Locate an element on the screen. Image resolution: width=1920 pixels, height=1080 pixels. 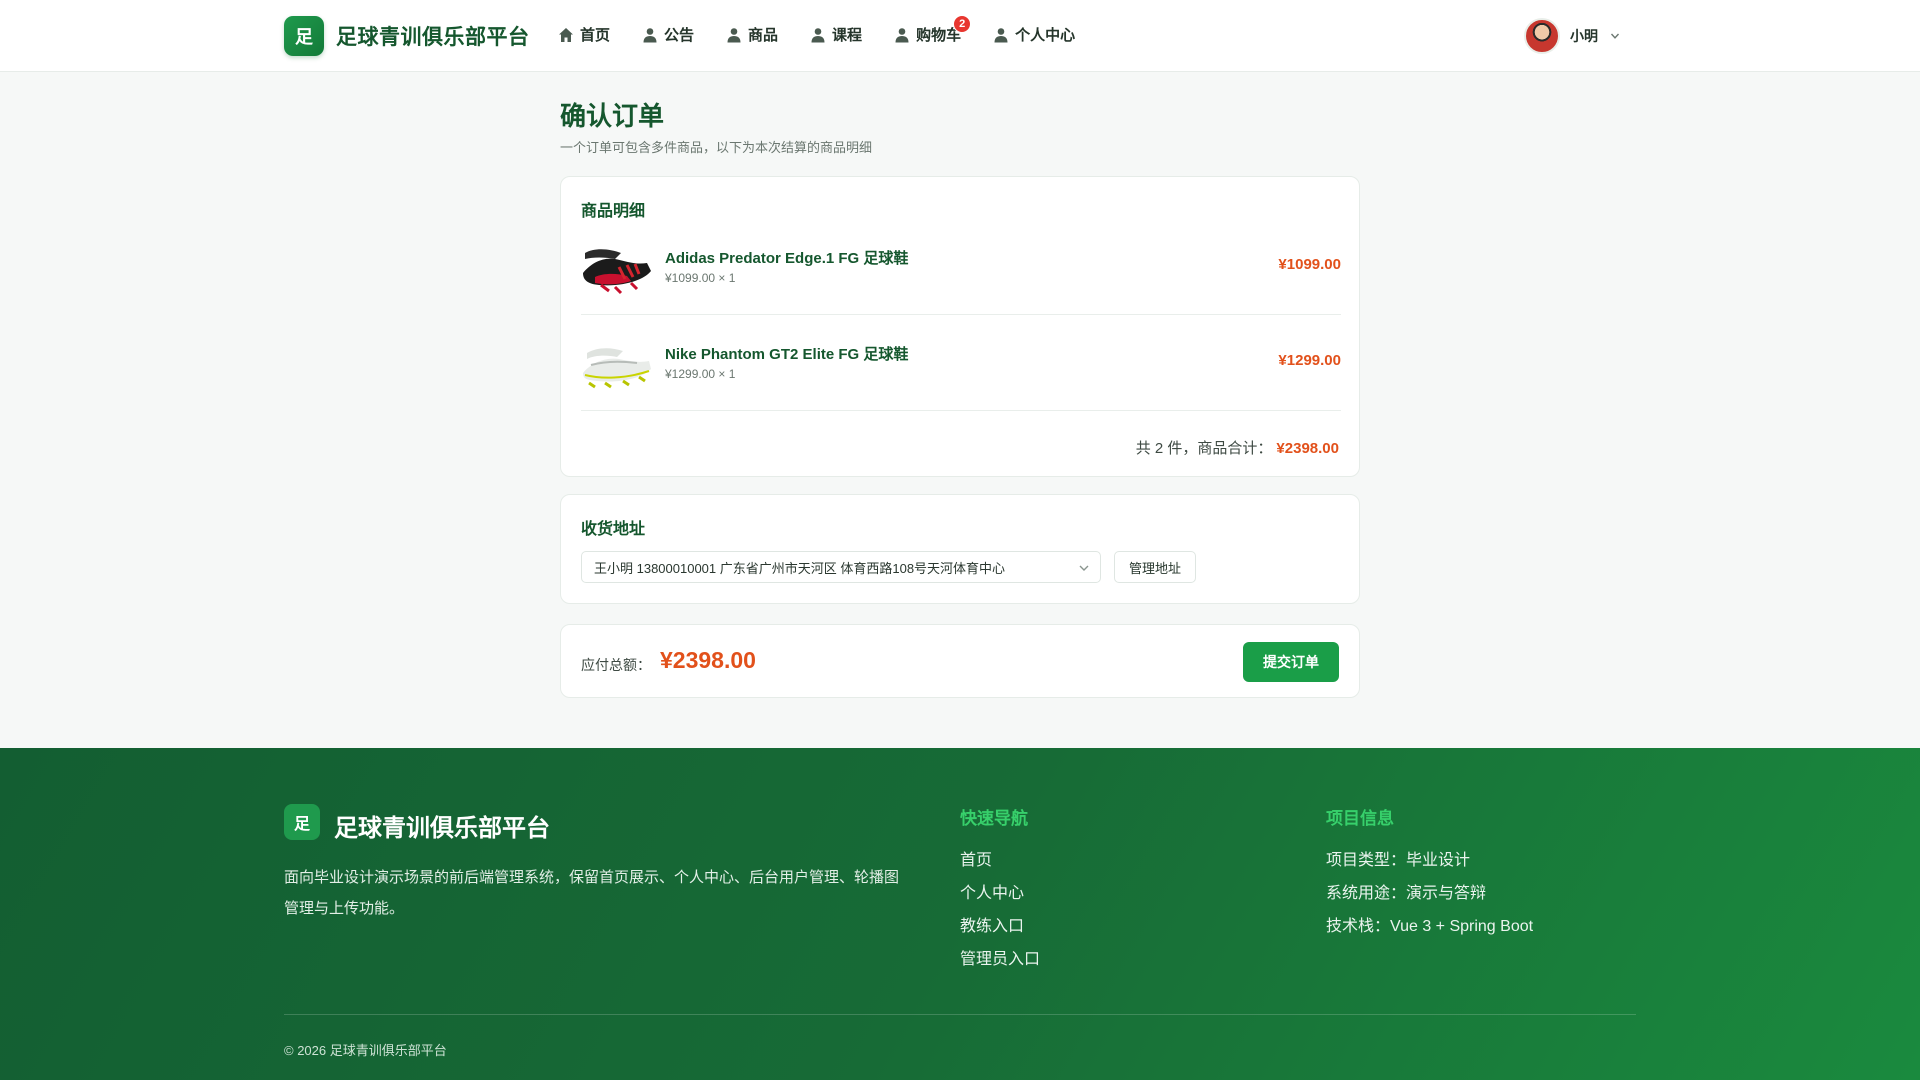
main-nav: 首页 公告 商品 课程 购物车 2 个人中心 is located at coordinates (832, 30).